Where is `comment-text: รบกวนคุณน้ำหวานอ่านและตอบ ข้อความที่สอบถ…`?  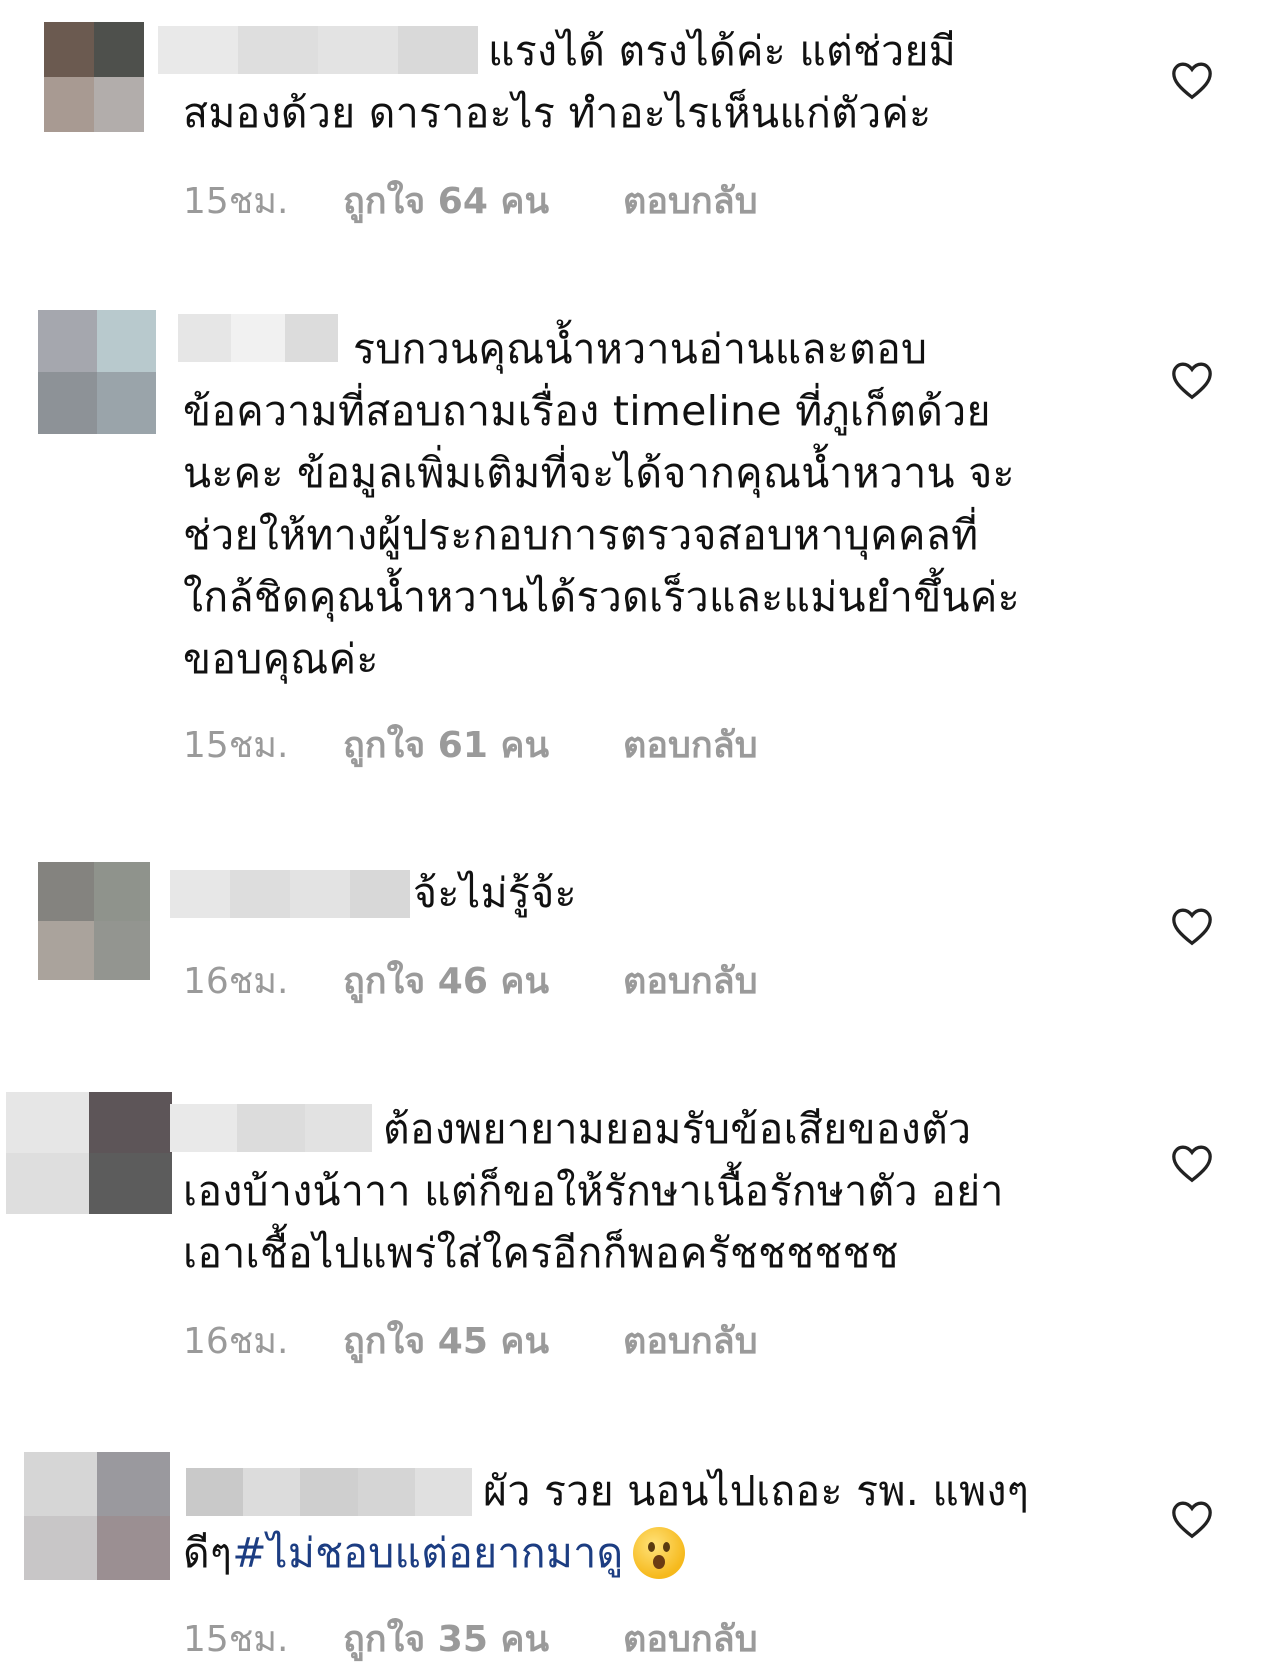 comment-text: รบกวนคุณน้ำหวานอ่านและตอบ ข้อความที่สอบถ… is located at coordinates (601, 504).